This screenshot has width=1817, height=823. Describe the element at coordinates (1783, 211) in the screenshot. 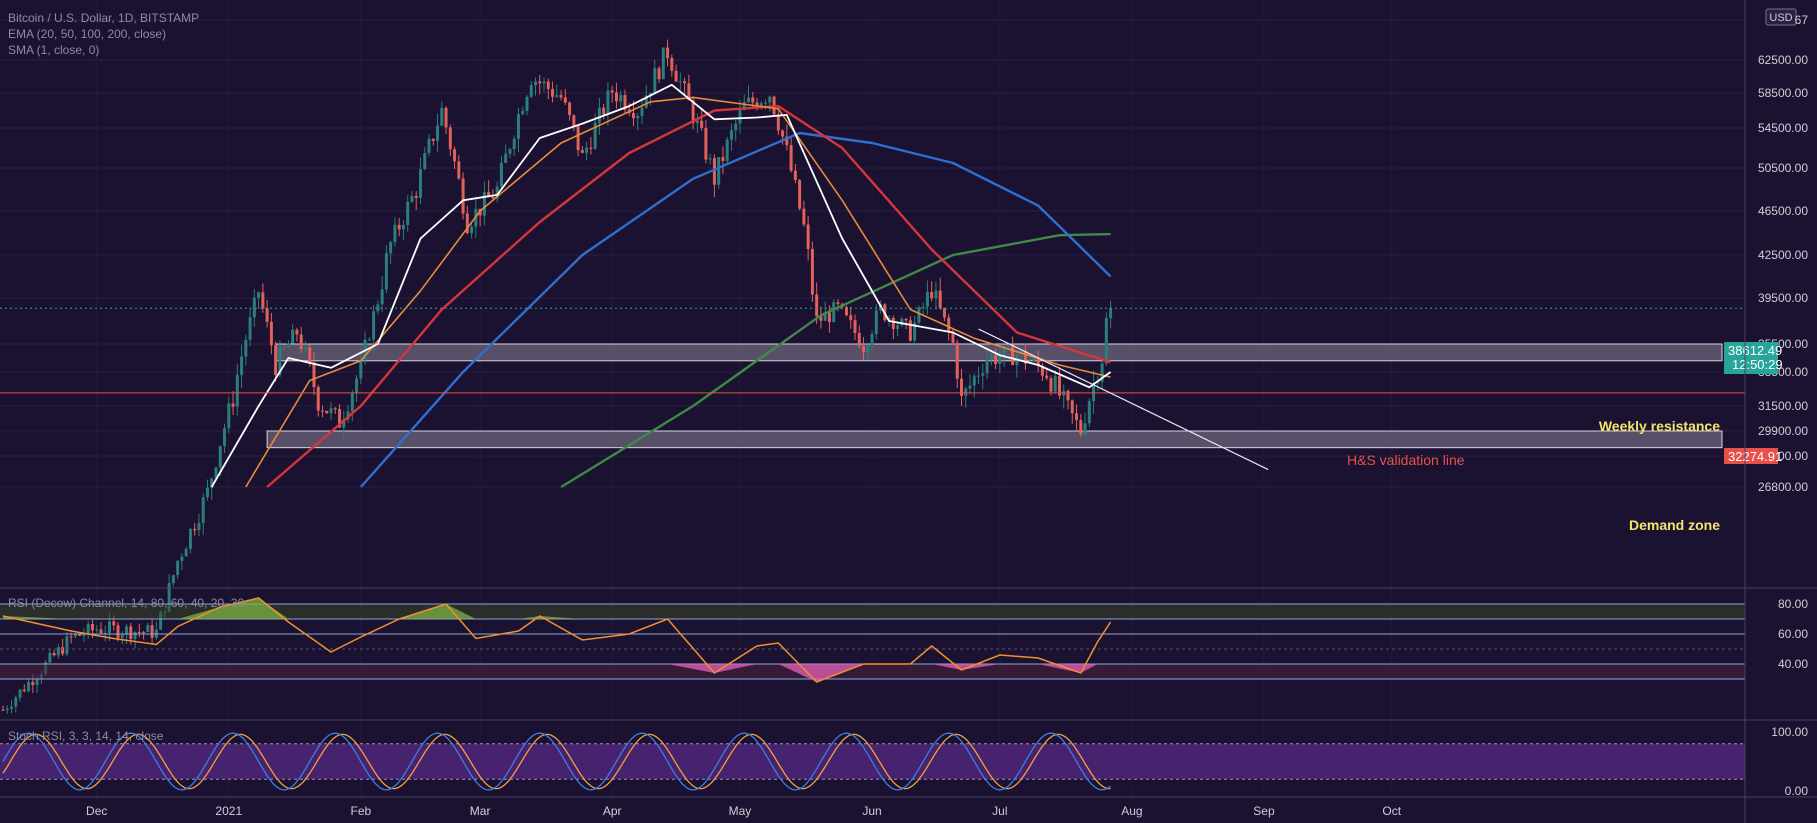

I see `price-tick-label: 46500.00` at that location.